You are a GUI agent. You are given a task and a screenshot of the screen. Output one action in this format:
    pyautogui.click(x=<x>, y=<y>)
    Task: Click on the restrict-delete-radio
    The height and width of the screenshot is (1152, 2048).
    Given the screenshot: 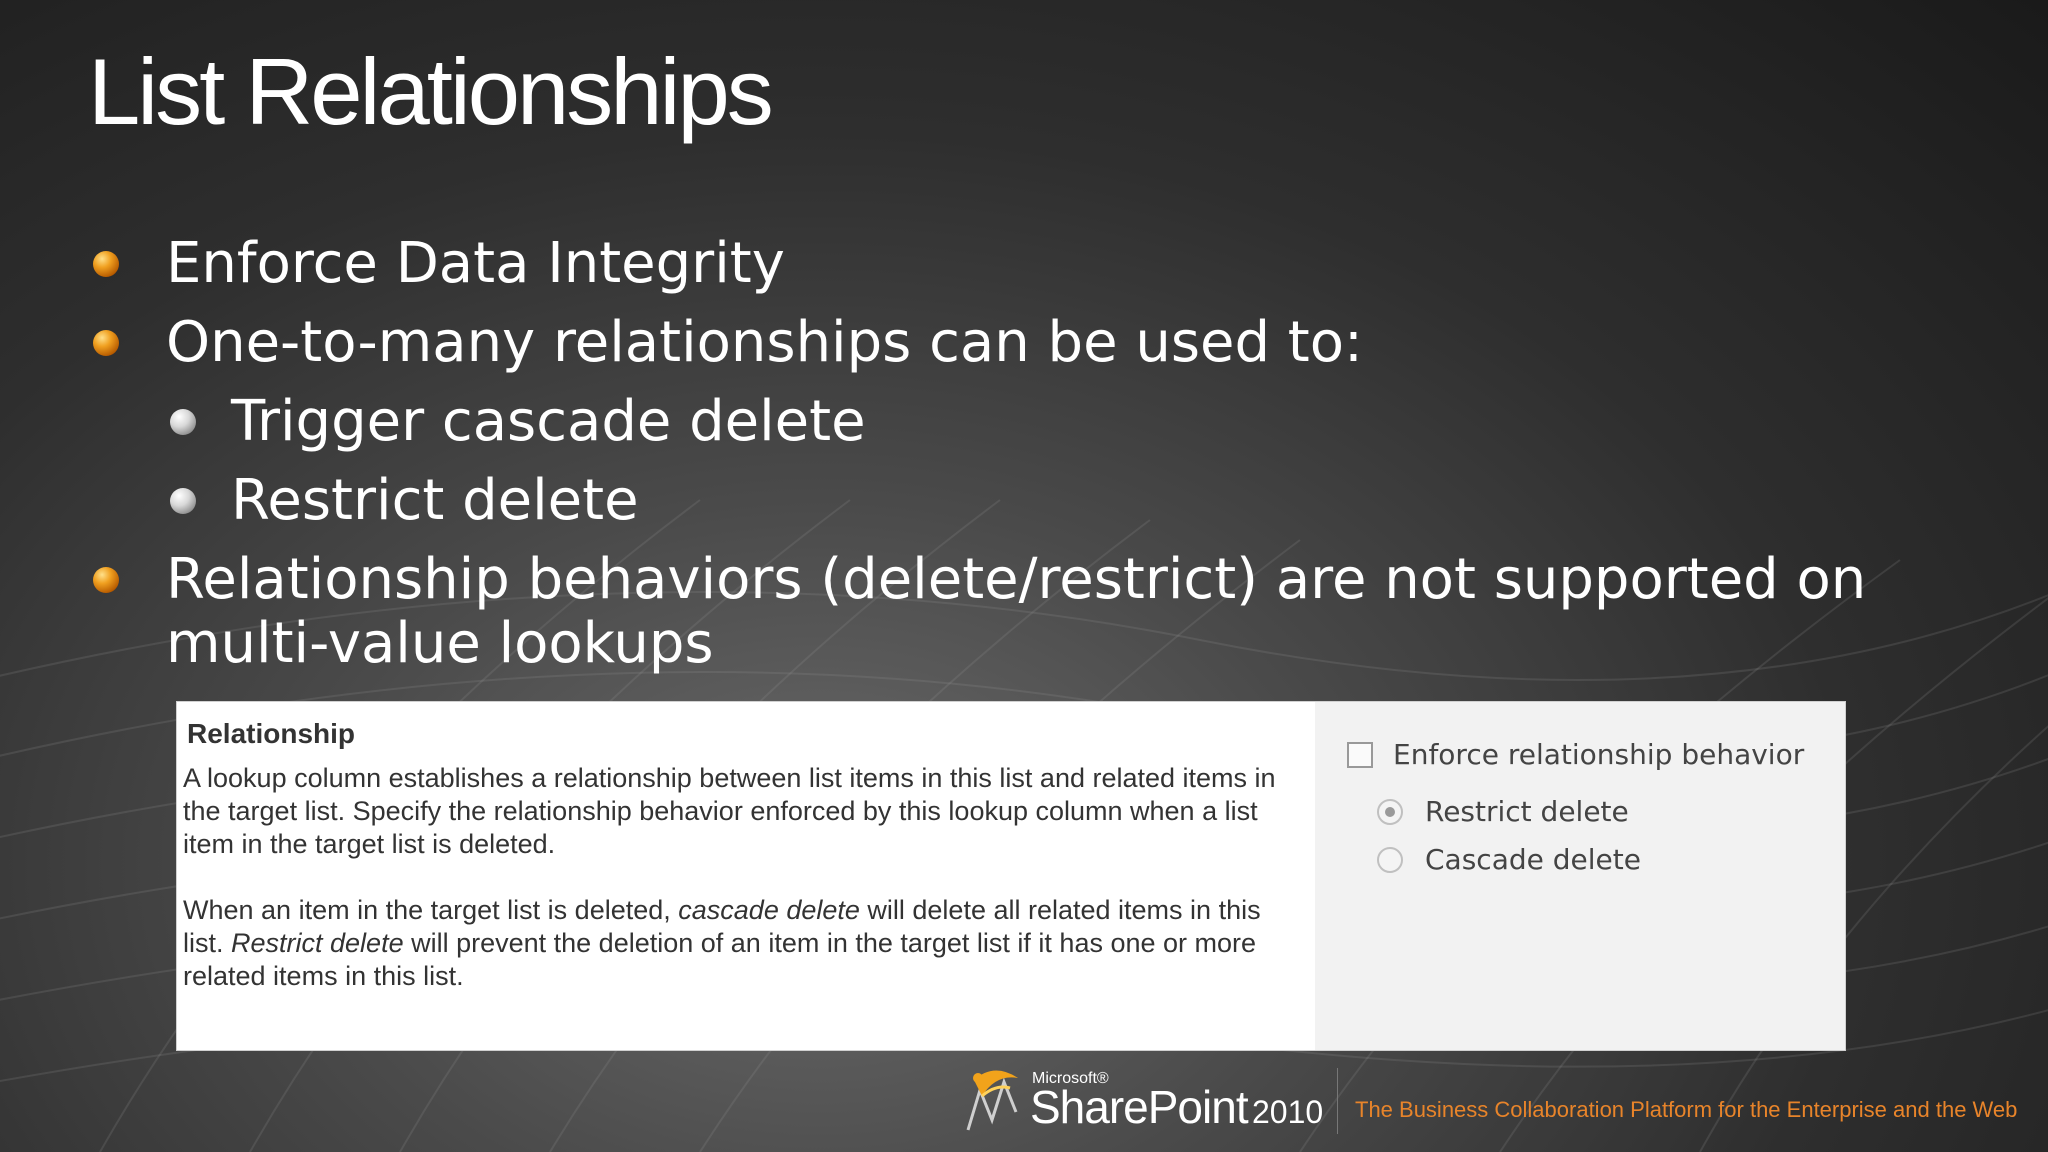 What is the action you would take?
    pyautogui.click(x=1390, y=811)
    